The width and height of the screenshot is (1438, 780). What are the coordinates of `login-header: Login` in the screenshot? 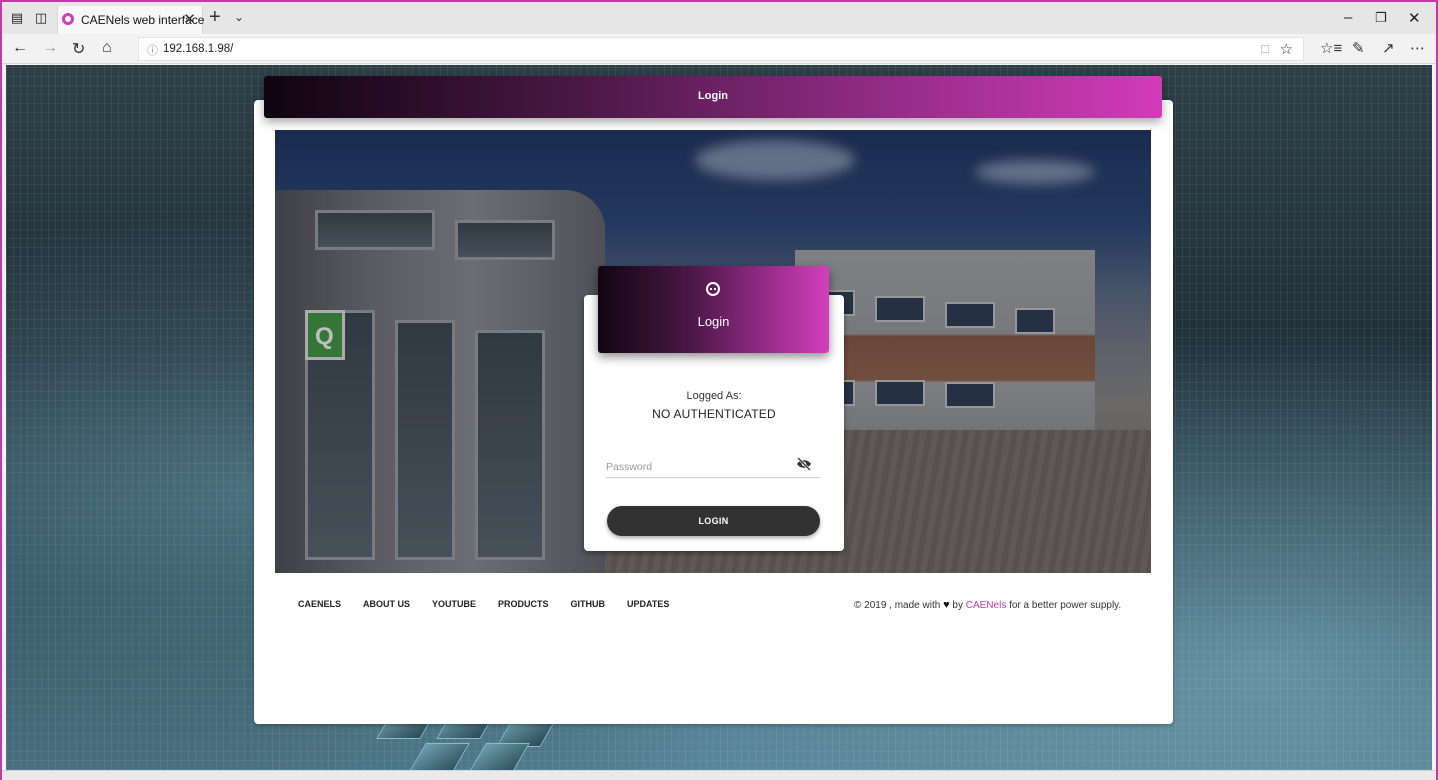 It's located at (713, 309).